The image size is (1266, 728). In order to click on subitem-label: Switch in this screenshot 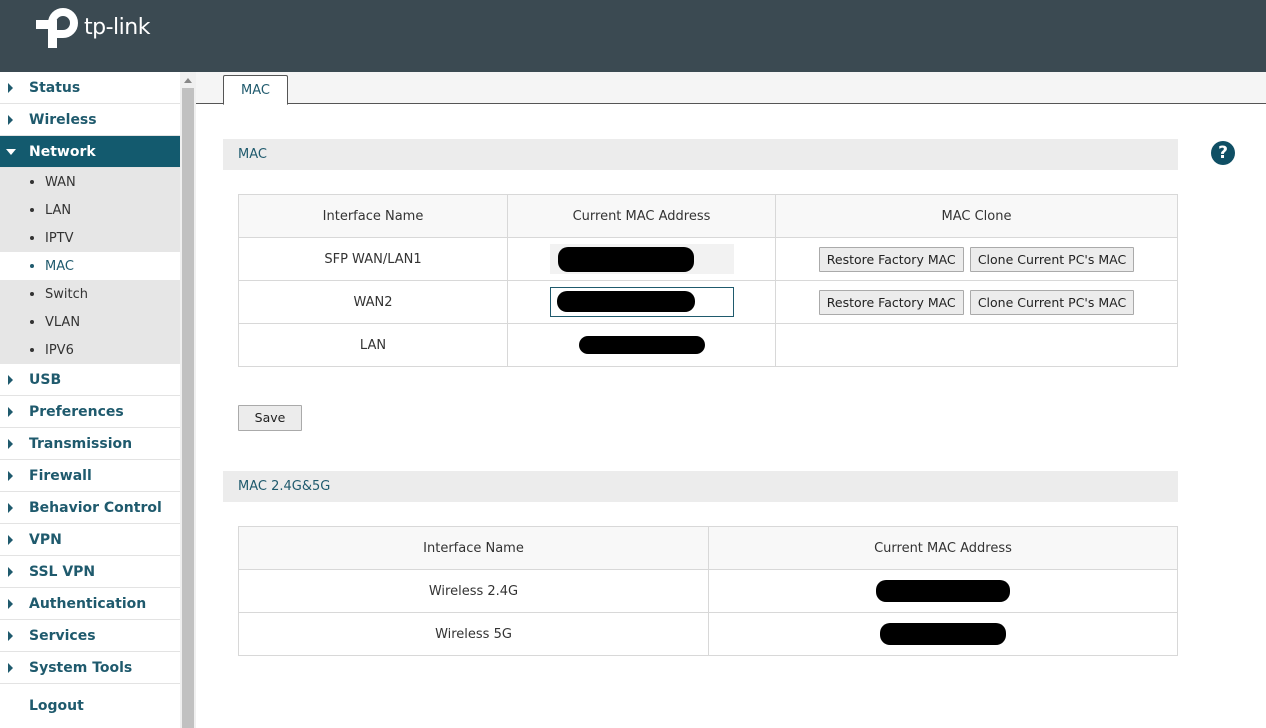, I will do `click(66, 294)`.